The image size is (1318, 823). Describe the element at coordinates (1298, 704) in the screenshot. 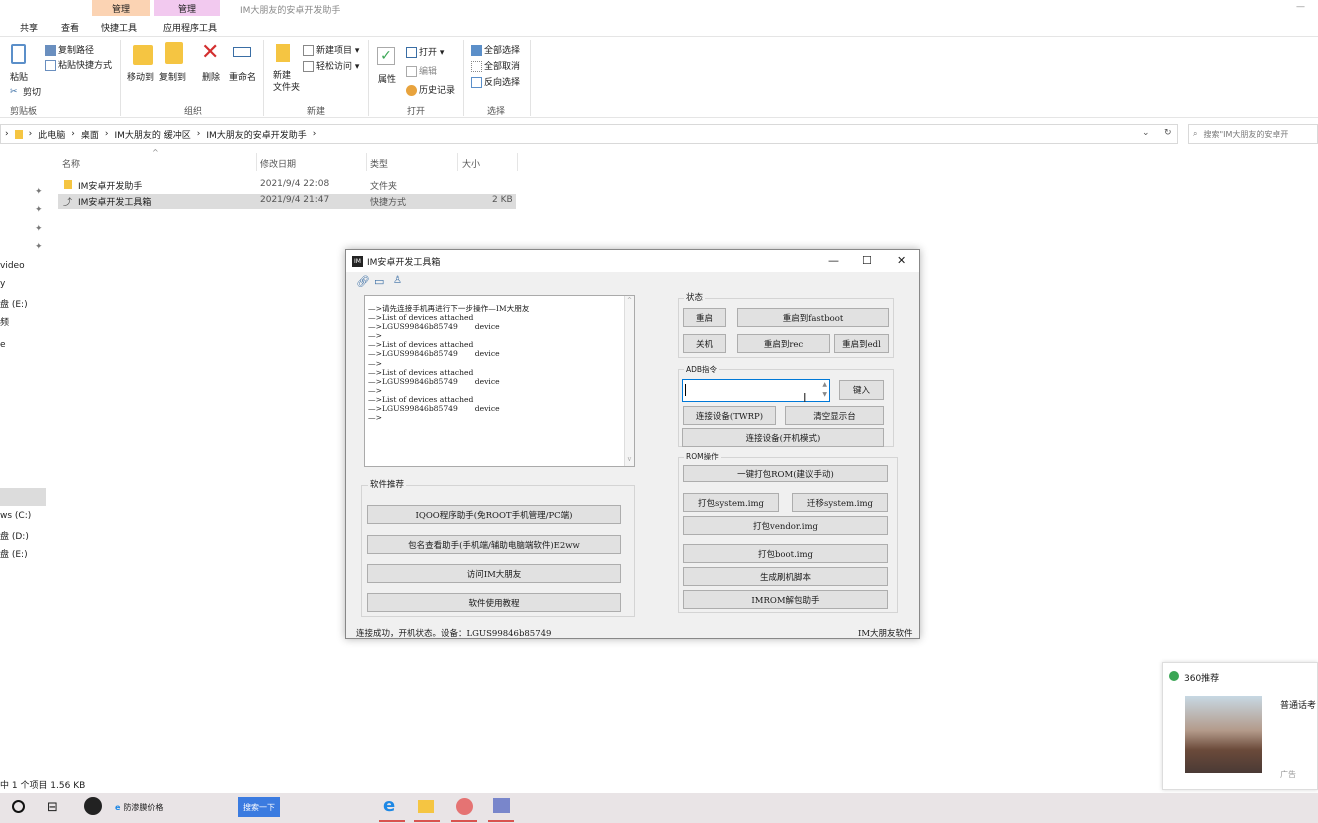

I see `ad-text: 普通话考` at that location.